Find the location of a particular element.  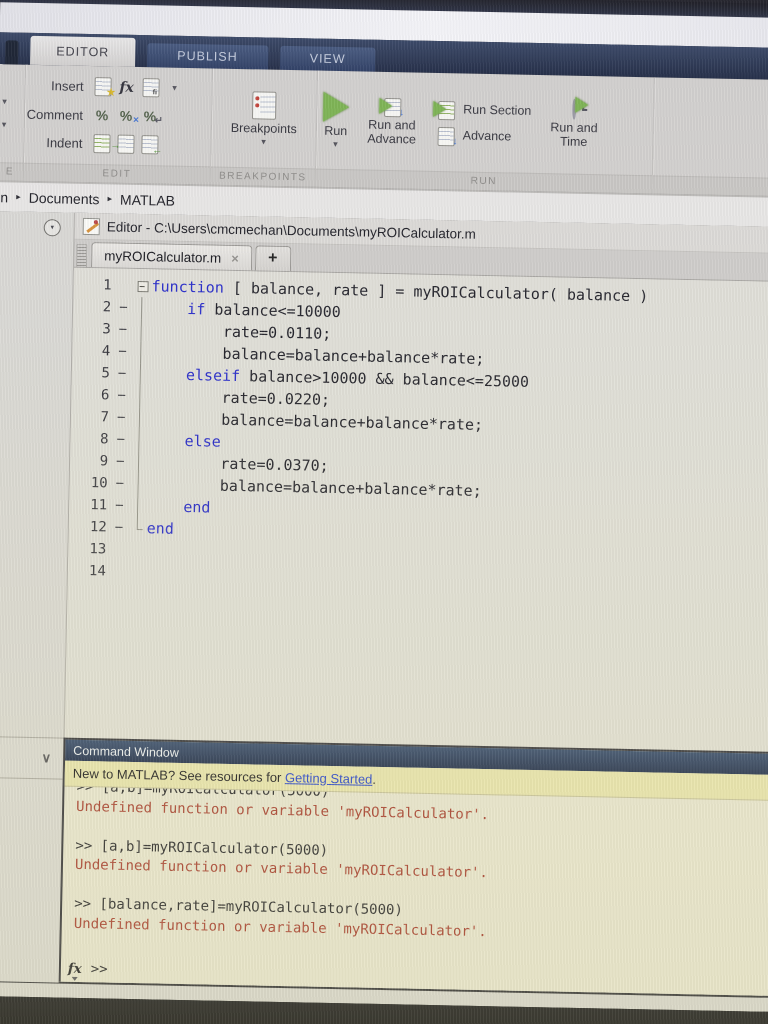

insert-label: Insert is located at coordinates (67, 86).